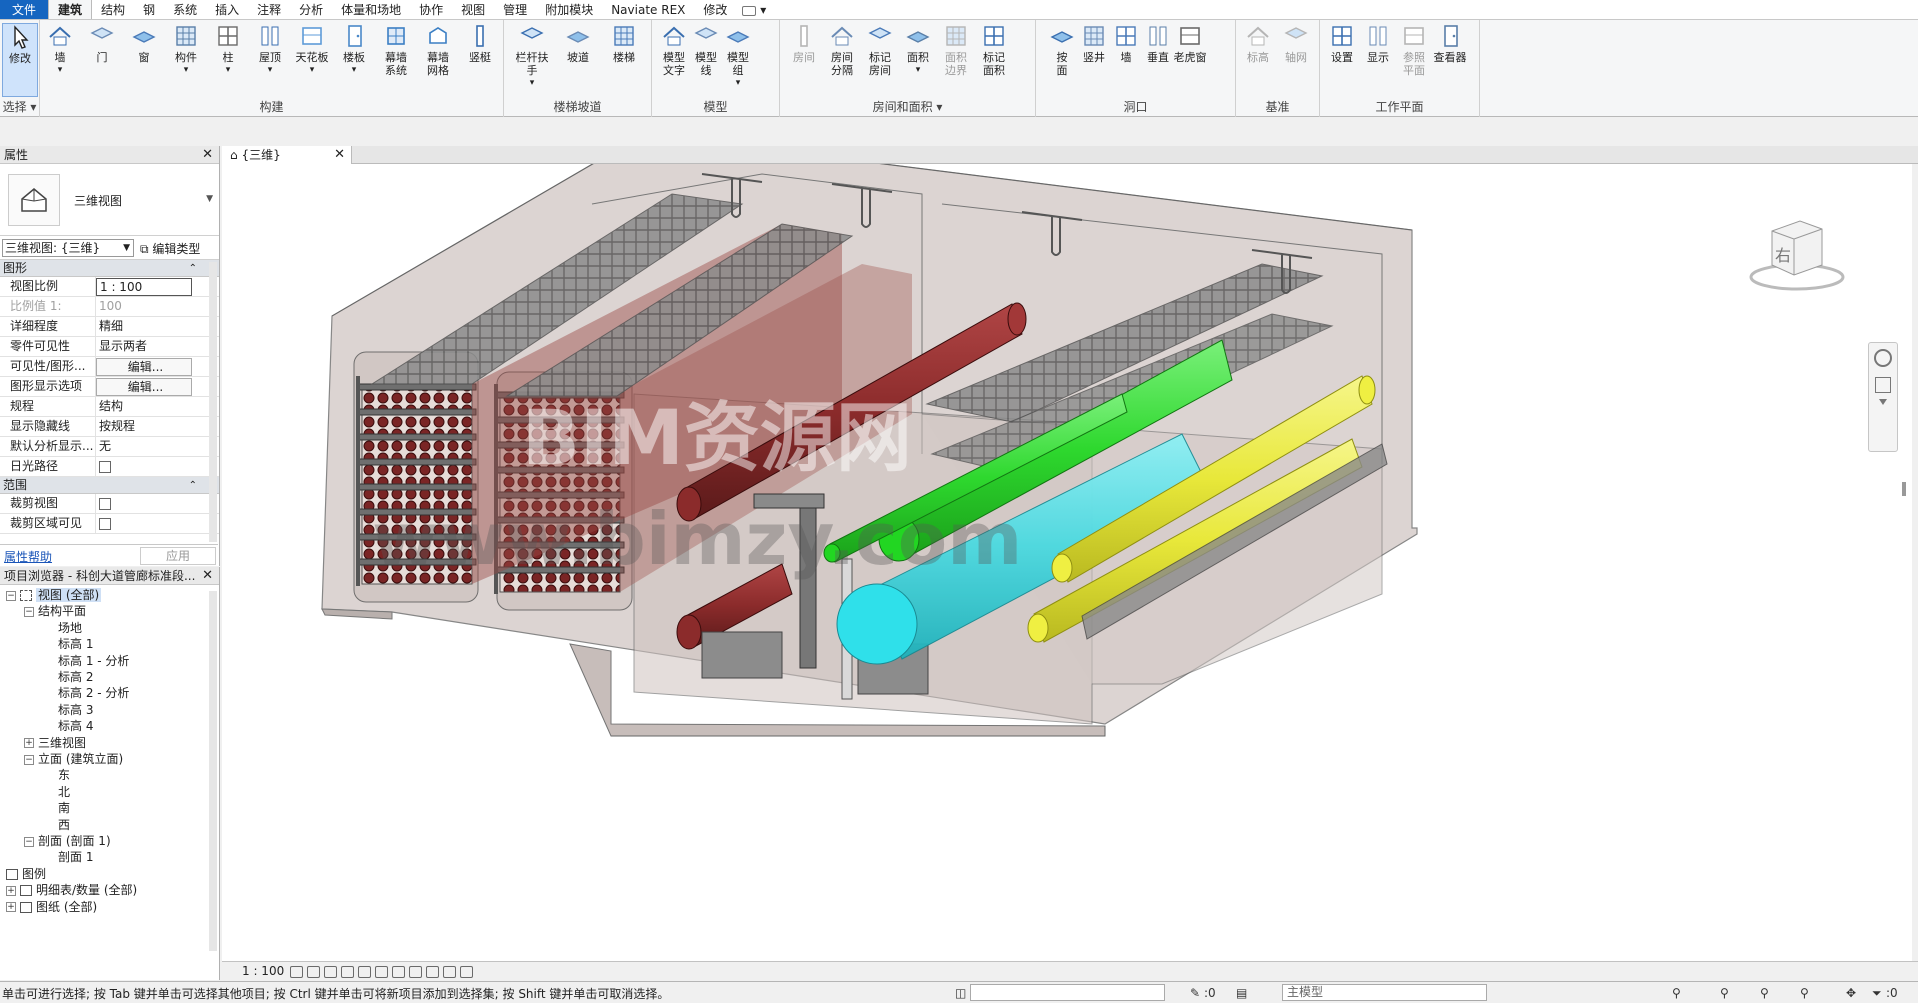 This screenshot has height=1003, width=1918. What do you see at coordinates (1883, 402) in the screenshot?
I see `chevron-down-icon` at bounding box center [1883, 402].